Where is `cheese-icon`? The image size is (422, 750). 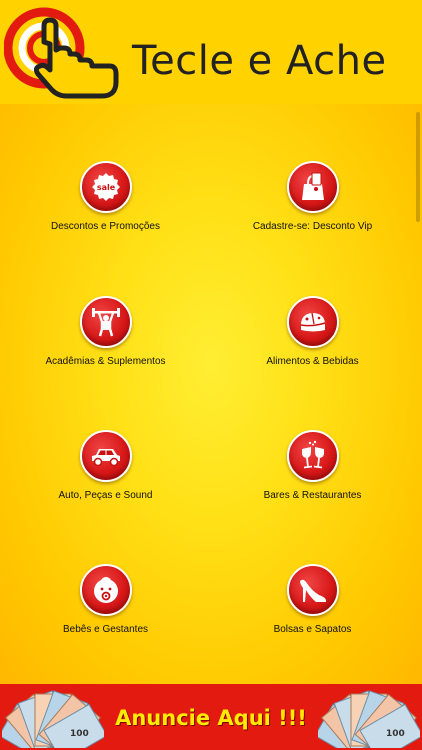
cheese-icon is located at coordinates (312, 322).